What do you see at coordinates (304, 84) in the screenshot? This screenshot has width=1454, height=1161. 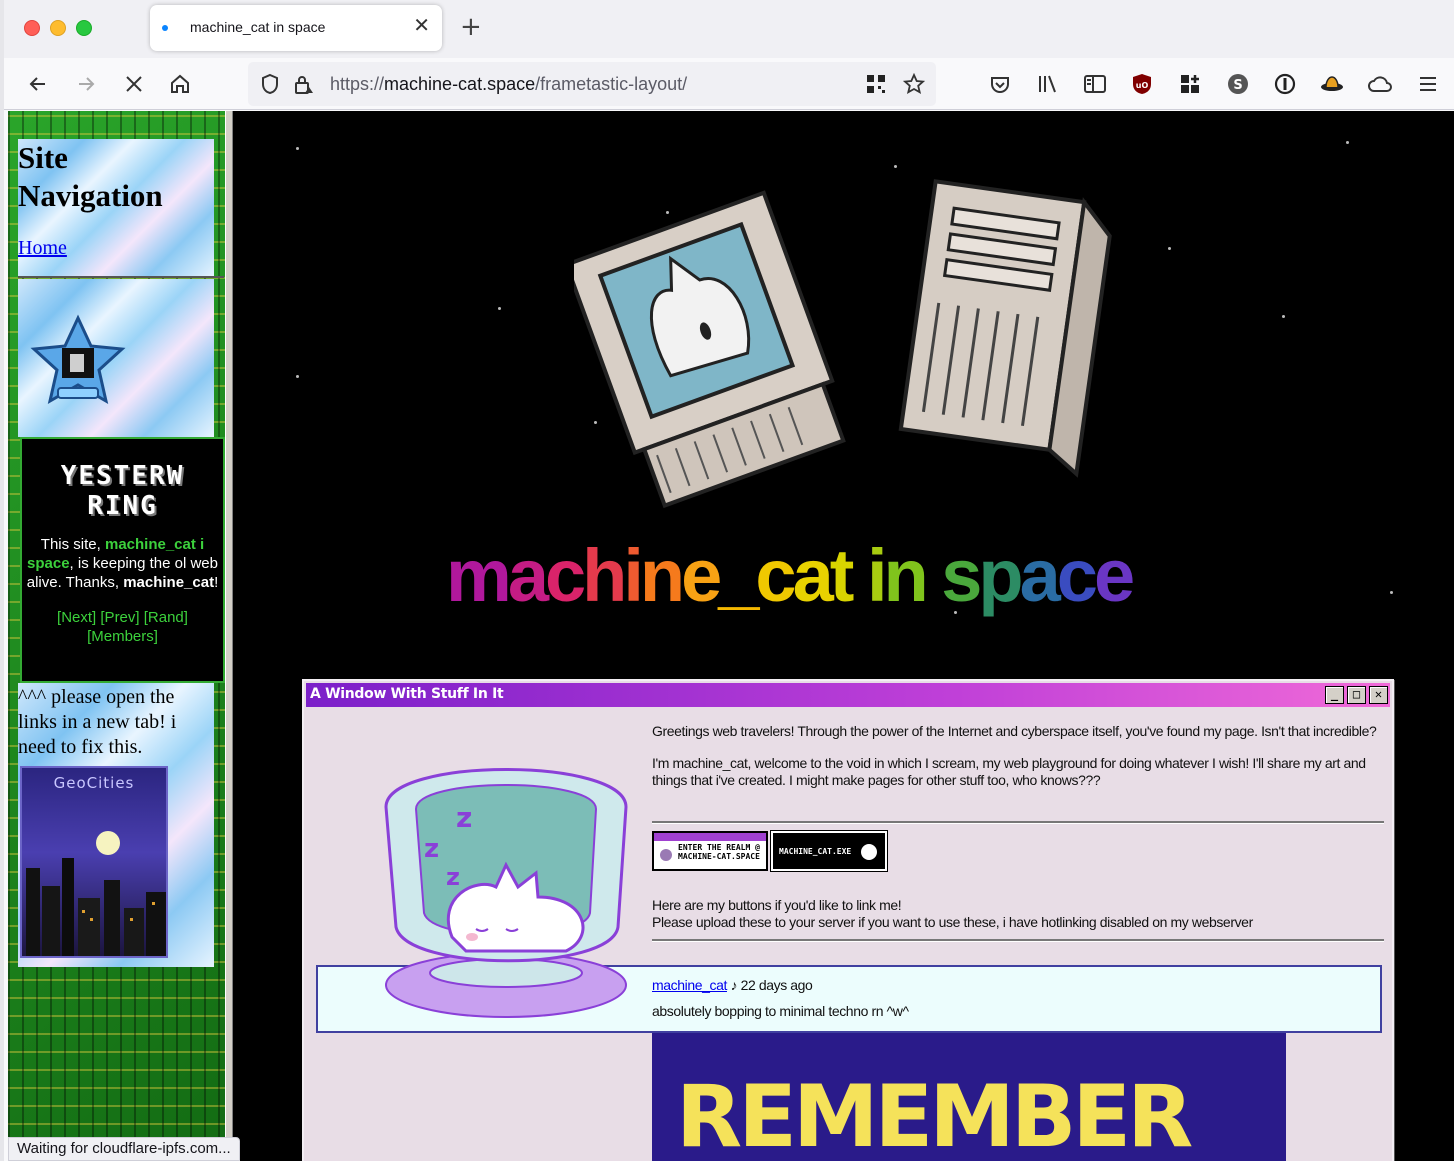 I see `lock-icon` at bounding box center [304, 84].